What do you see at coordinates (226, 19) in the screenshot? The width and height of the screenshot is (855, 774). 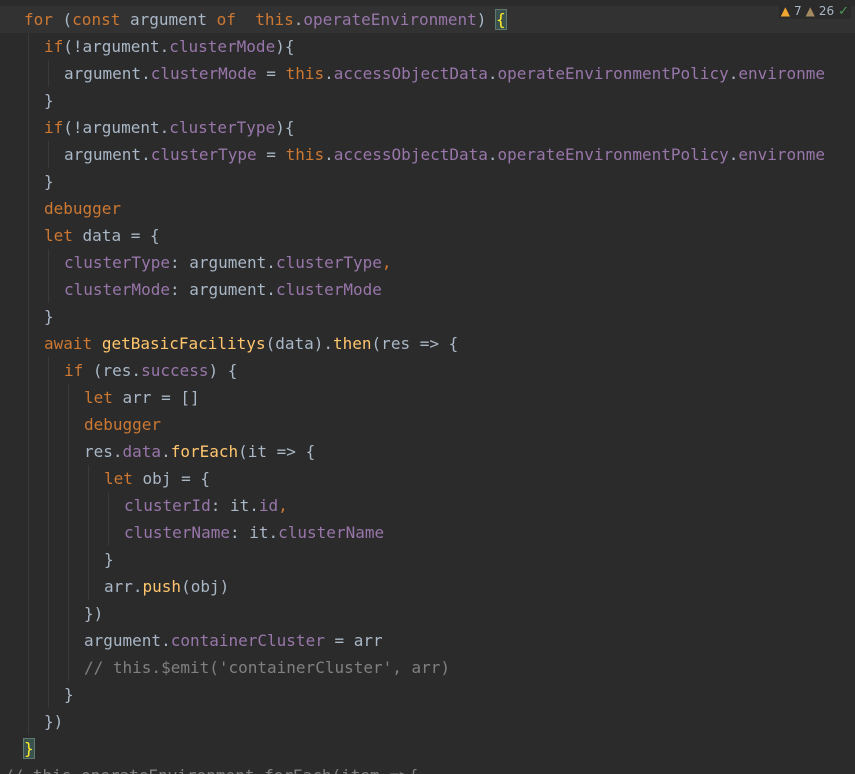 I see `code-token: of` at bounding box center [226, 19].